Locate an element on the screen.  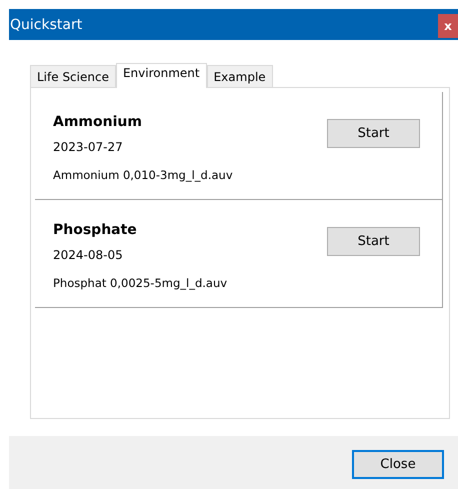
tab: Life Science is located at coordinates (73, 76).